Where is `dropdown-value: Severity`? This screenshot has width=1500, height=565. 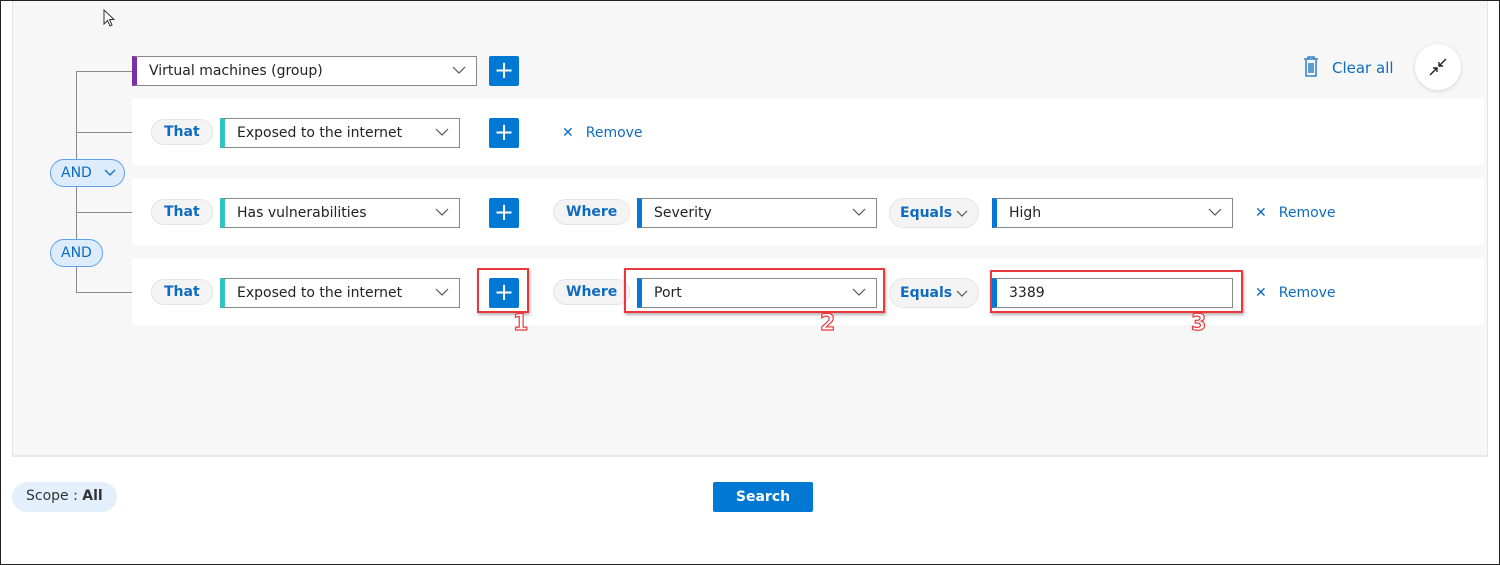 dropdown-value: Severity is located at coordinates (683, 213).